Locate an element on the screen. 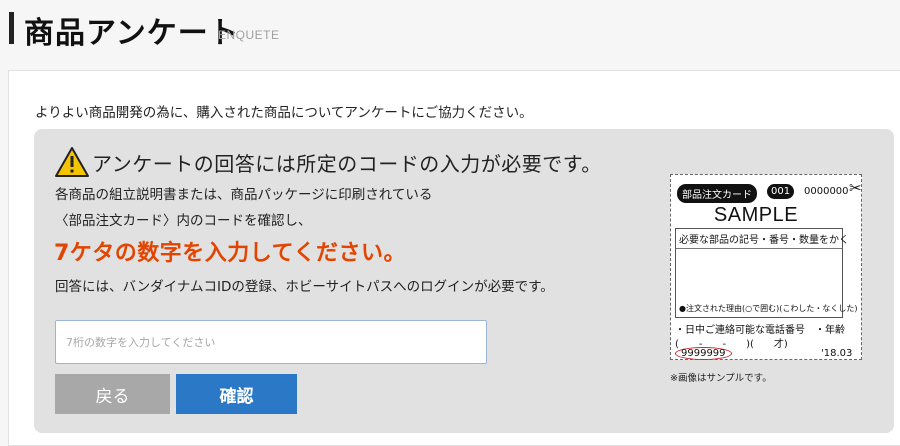  card-box-heading: 必要な部品の記号・番号・数量をかく is located at coordinates (762, 239).